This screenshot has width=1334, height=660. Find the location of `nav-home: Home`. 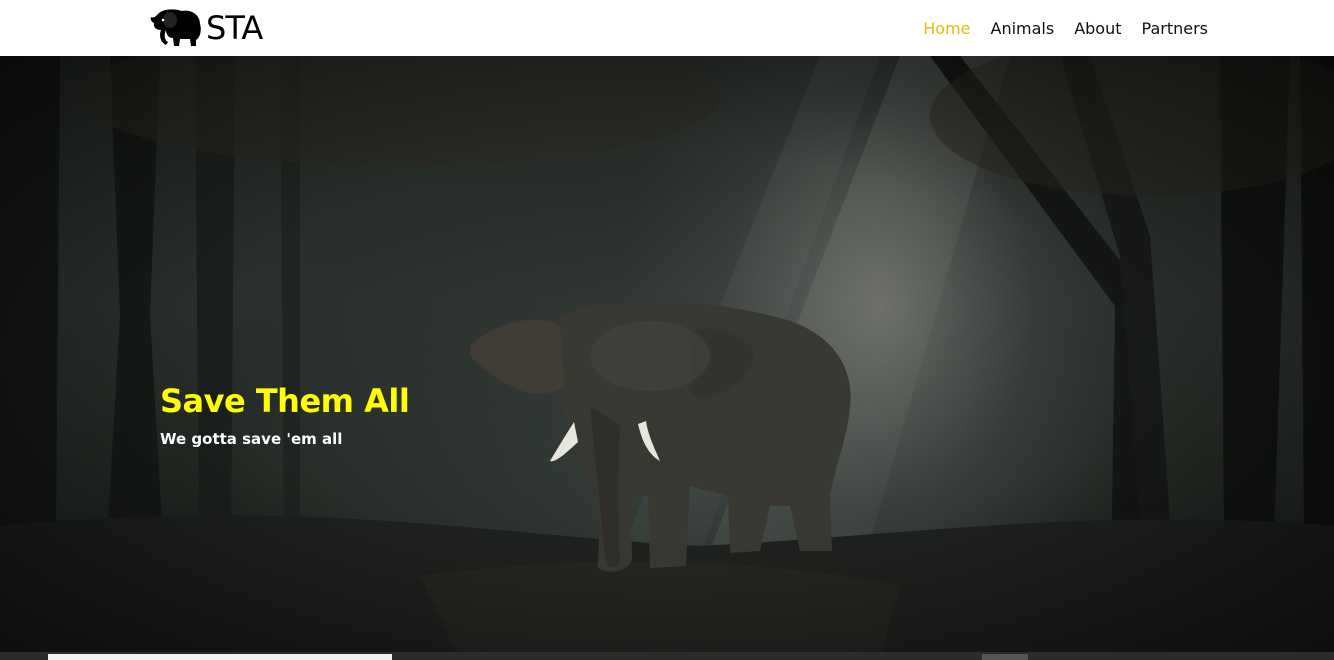

nav-home: Home is located at coordinates (946, 28).